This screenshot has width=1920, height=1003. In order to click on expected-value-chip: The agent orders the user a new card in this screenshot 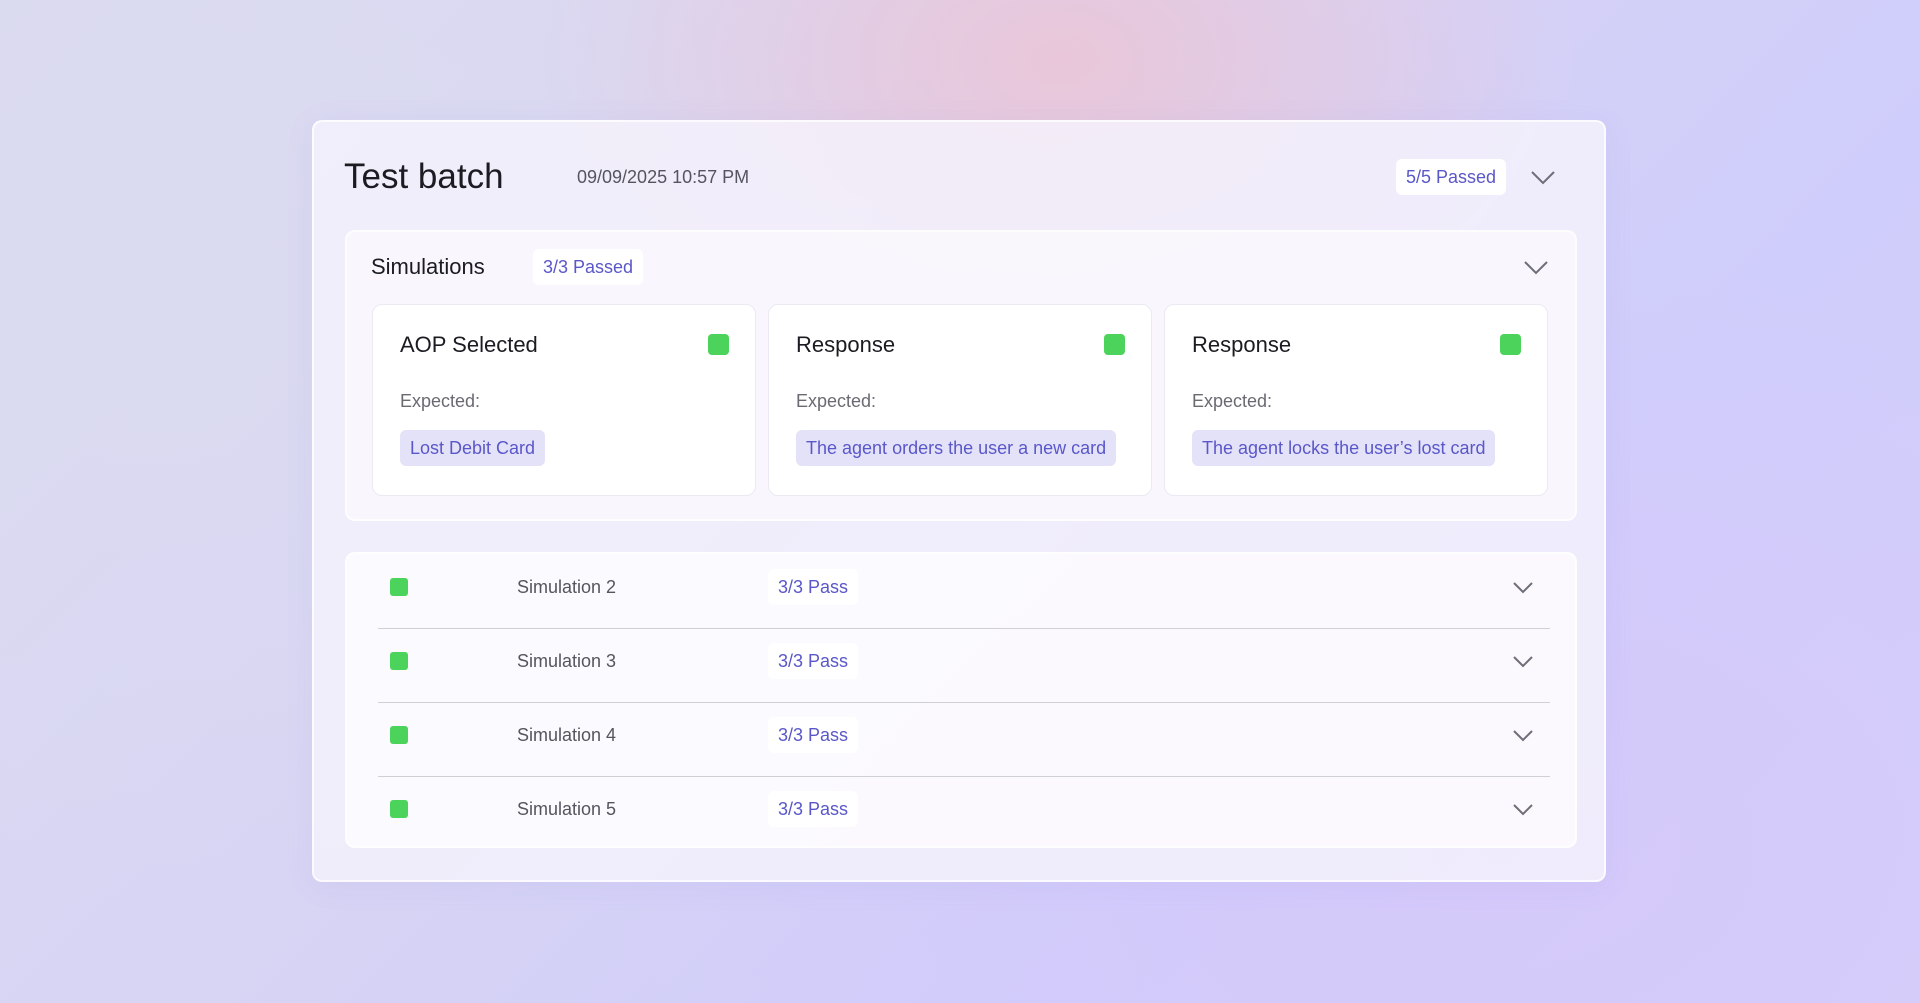, I will do `click(956, 448)`.